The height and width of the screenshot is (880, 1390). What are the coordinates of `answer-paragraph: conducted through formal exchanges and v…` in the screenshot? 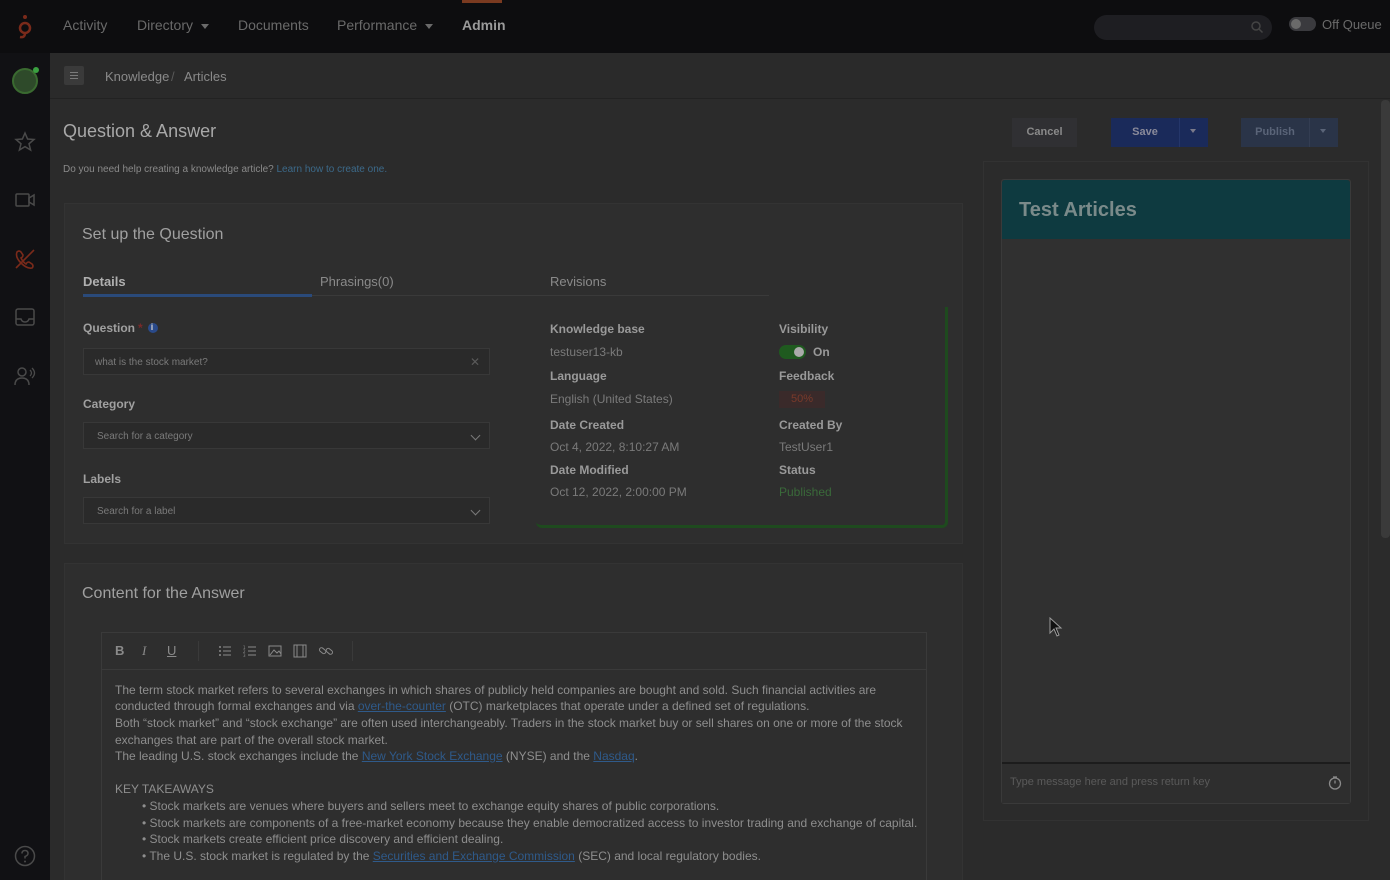 It's located at (462, 706).